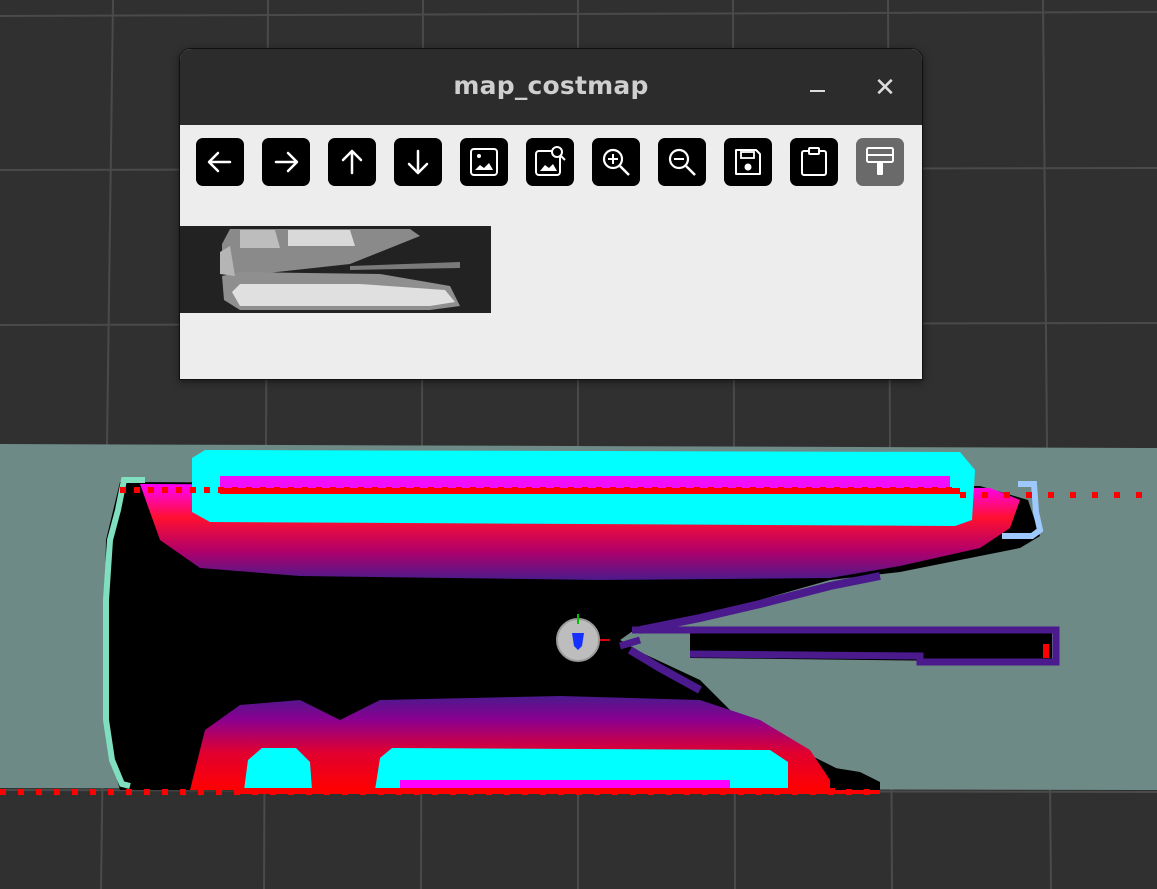 Image resolution: width=1157 pixels, height=889 pixels. I want to click on zoom-out-icon, so click(682, 162).